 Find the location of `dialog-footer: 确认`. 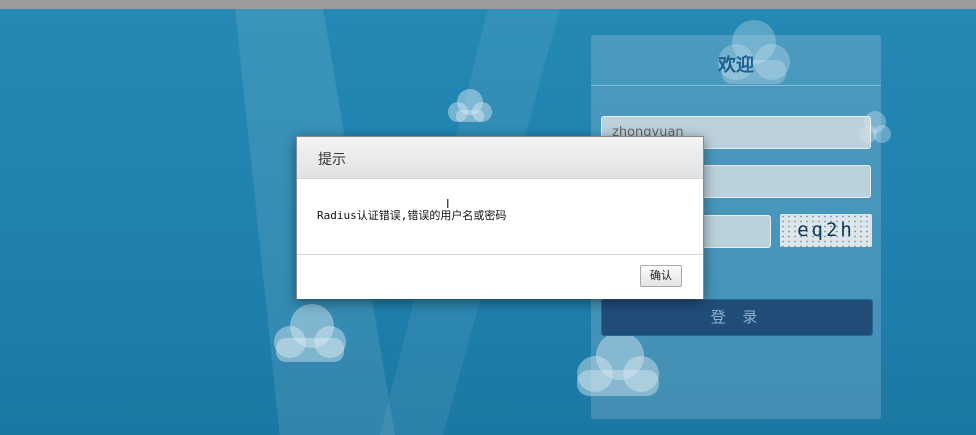

dialog-footer: 确认 is located at coordinates (500, 276).